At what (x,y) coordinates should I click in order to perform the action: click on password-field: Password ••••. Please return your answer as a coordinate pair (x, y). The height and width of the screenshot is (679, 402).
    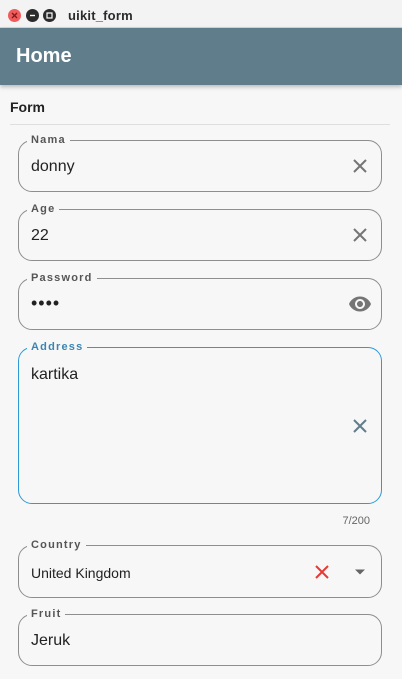
    Looking at the image, I should click on (200, 300).